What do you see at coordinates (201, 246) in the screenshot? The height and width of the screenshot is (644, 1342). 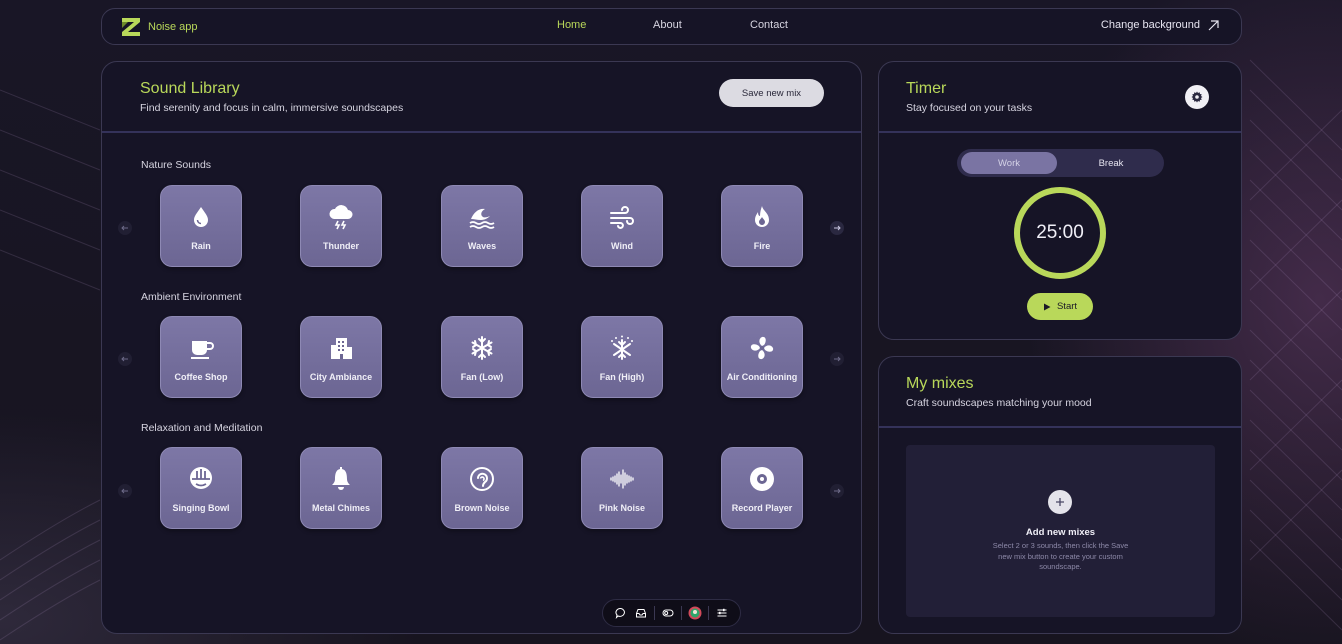 I see `sound-tile-label: Rain` at bounding box center [201, 246].